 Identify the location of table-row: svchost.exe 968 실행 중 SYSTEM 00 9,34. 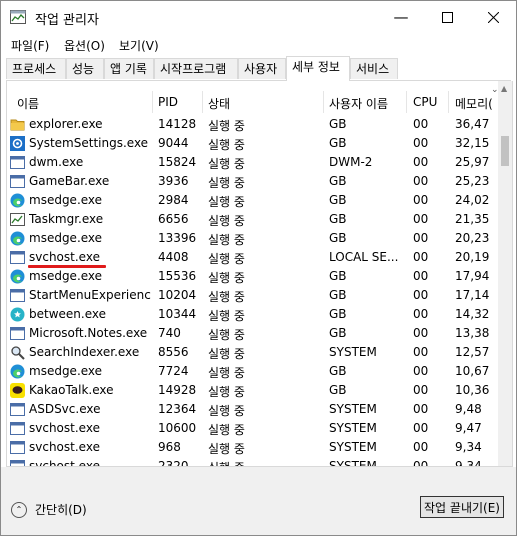
(252, 447).